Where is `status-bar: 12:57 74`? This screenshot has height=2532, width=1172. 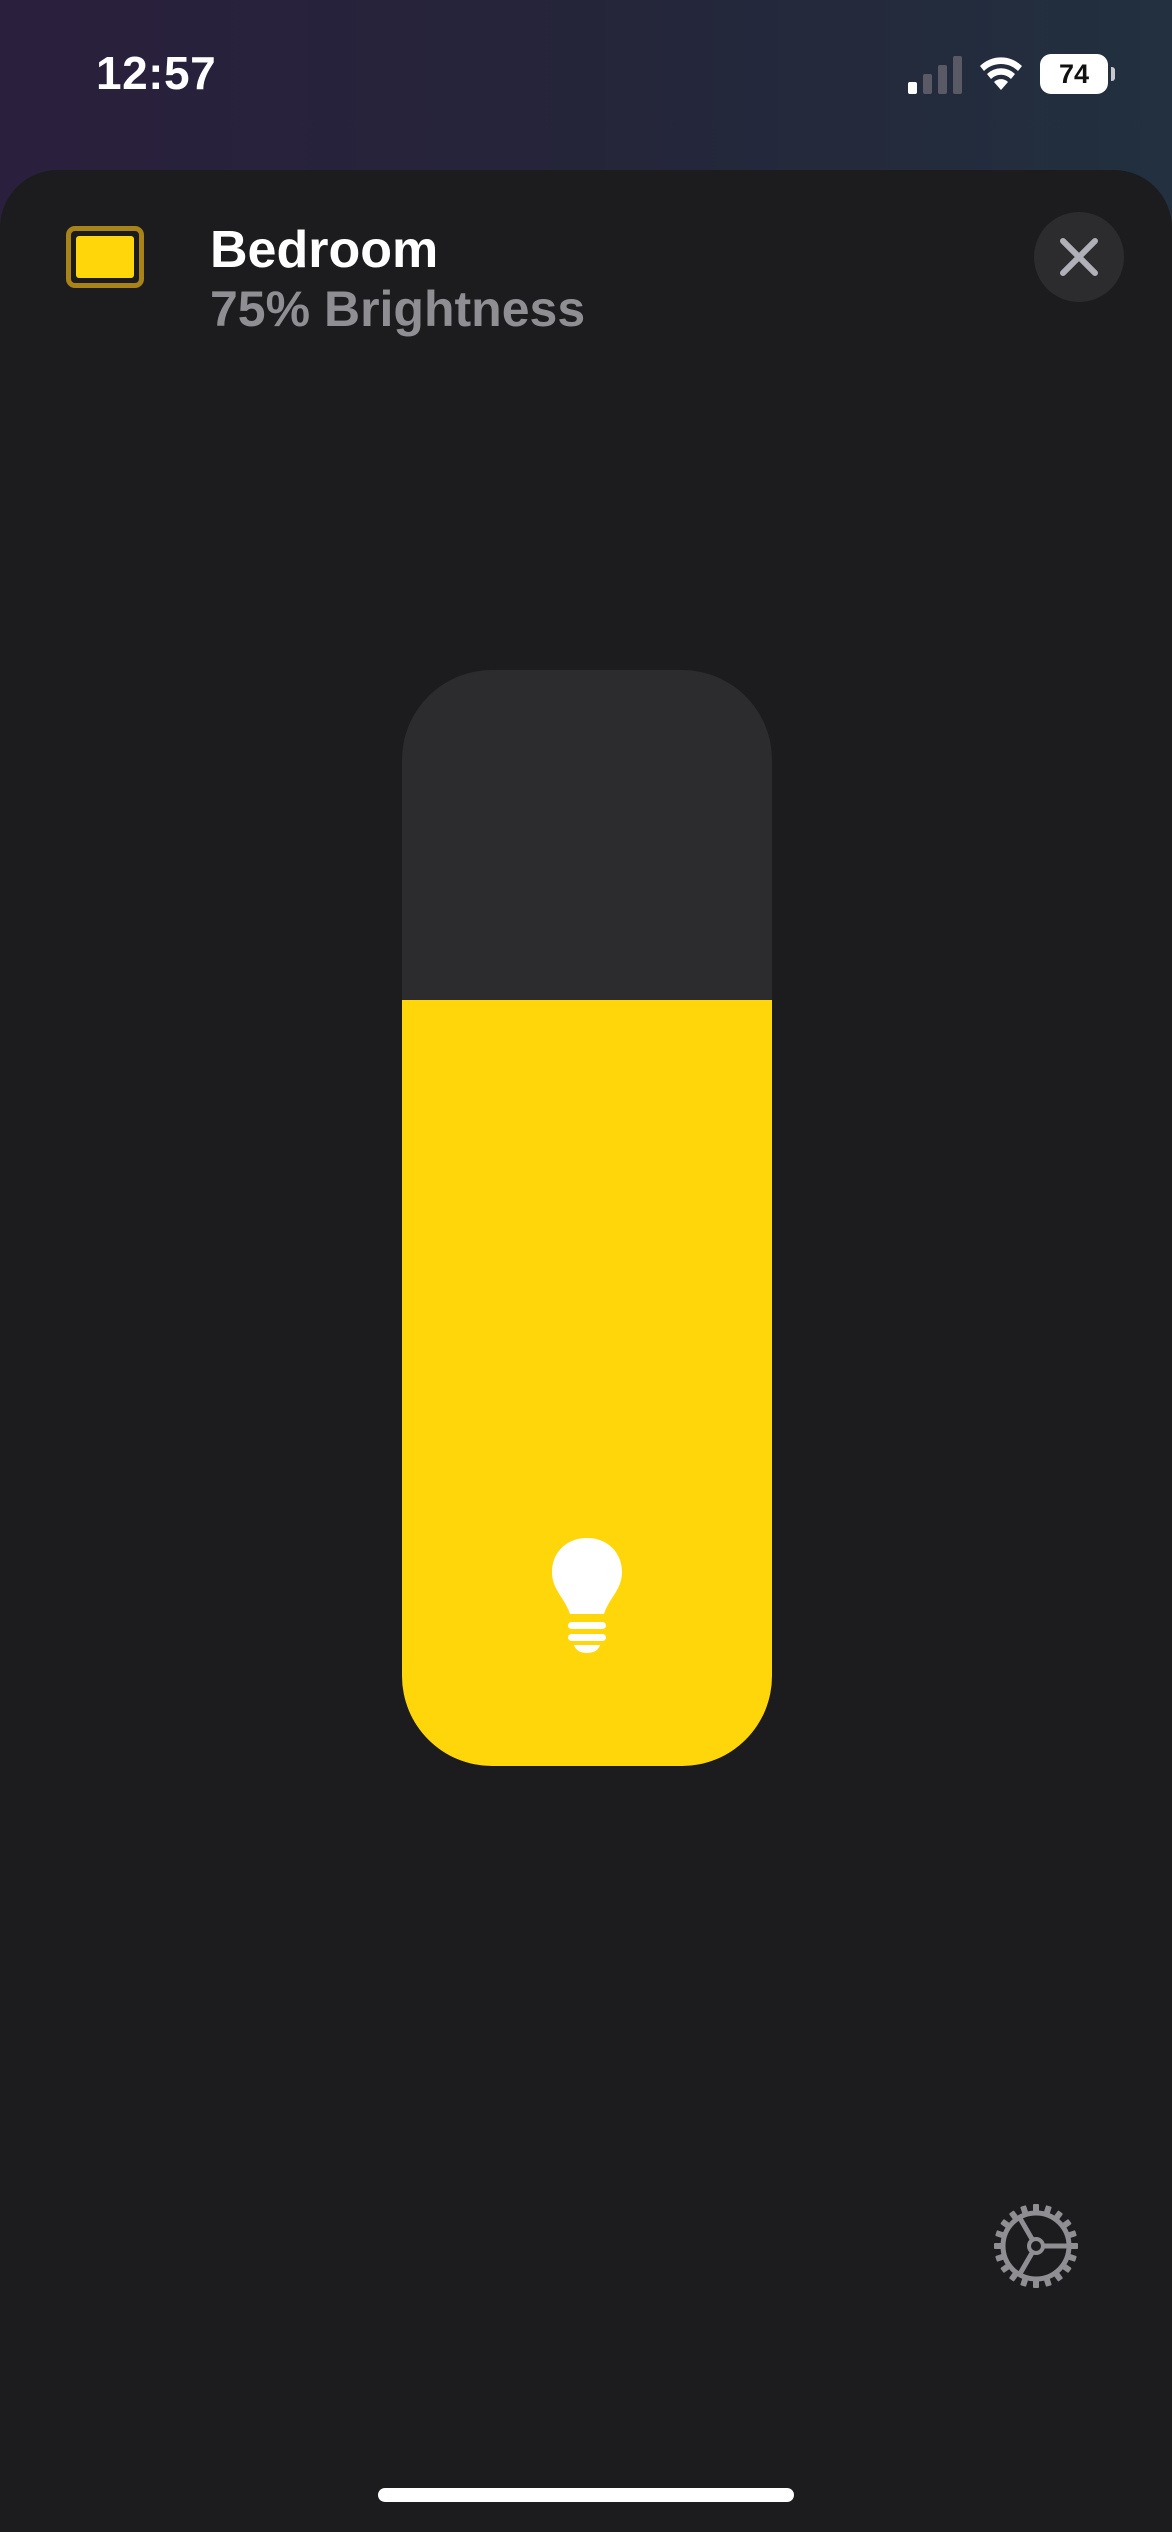 status-bar: 12:57 74 is located at coordinates (586, 75).